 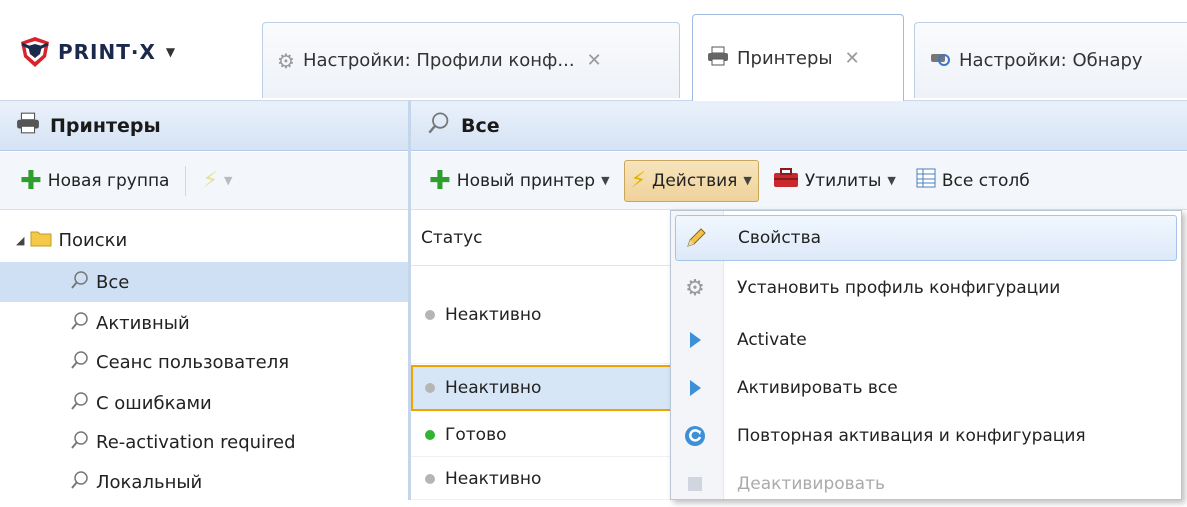 I want to click on toolbox-icon, so click(x=786, y=180).